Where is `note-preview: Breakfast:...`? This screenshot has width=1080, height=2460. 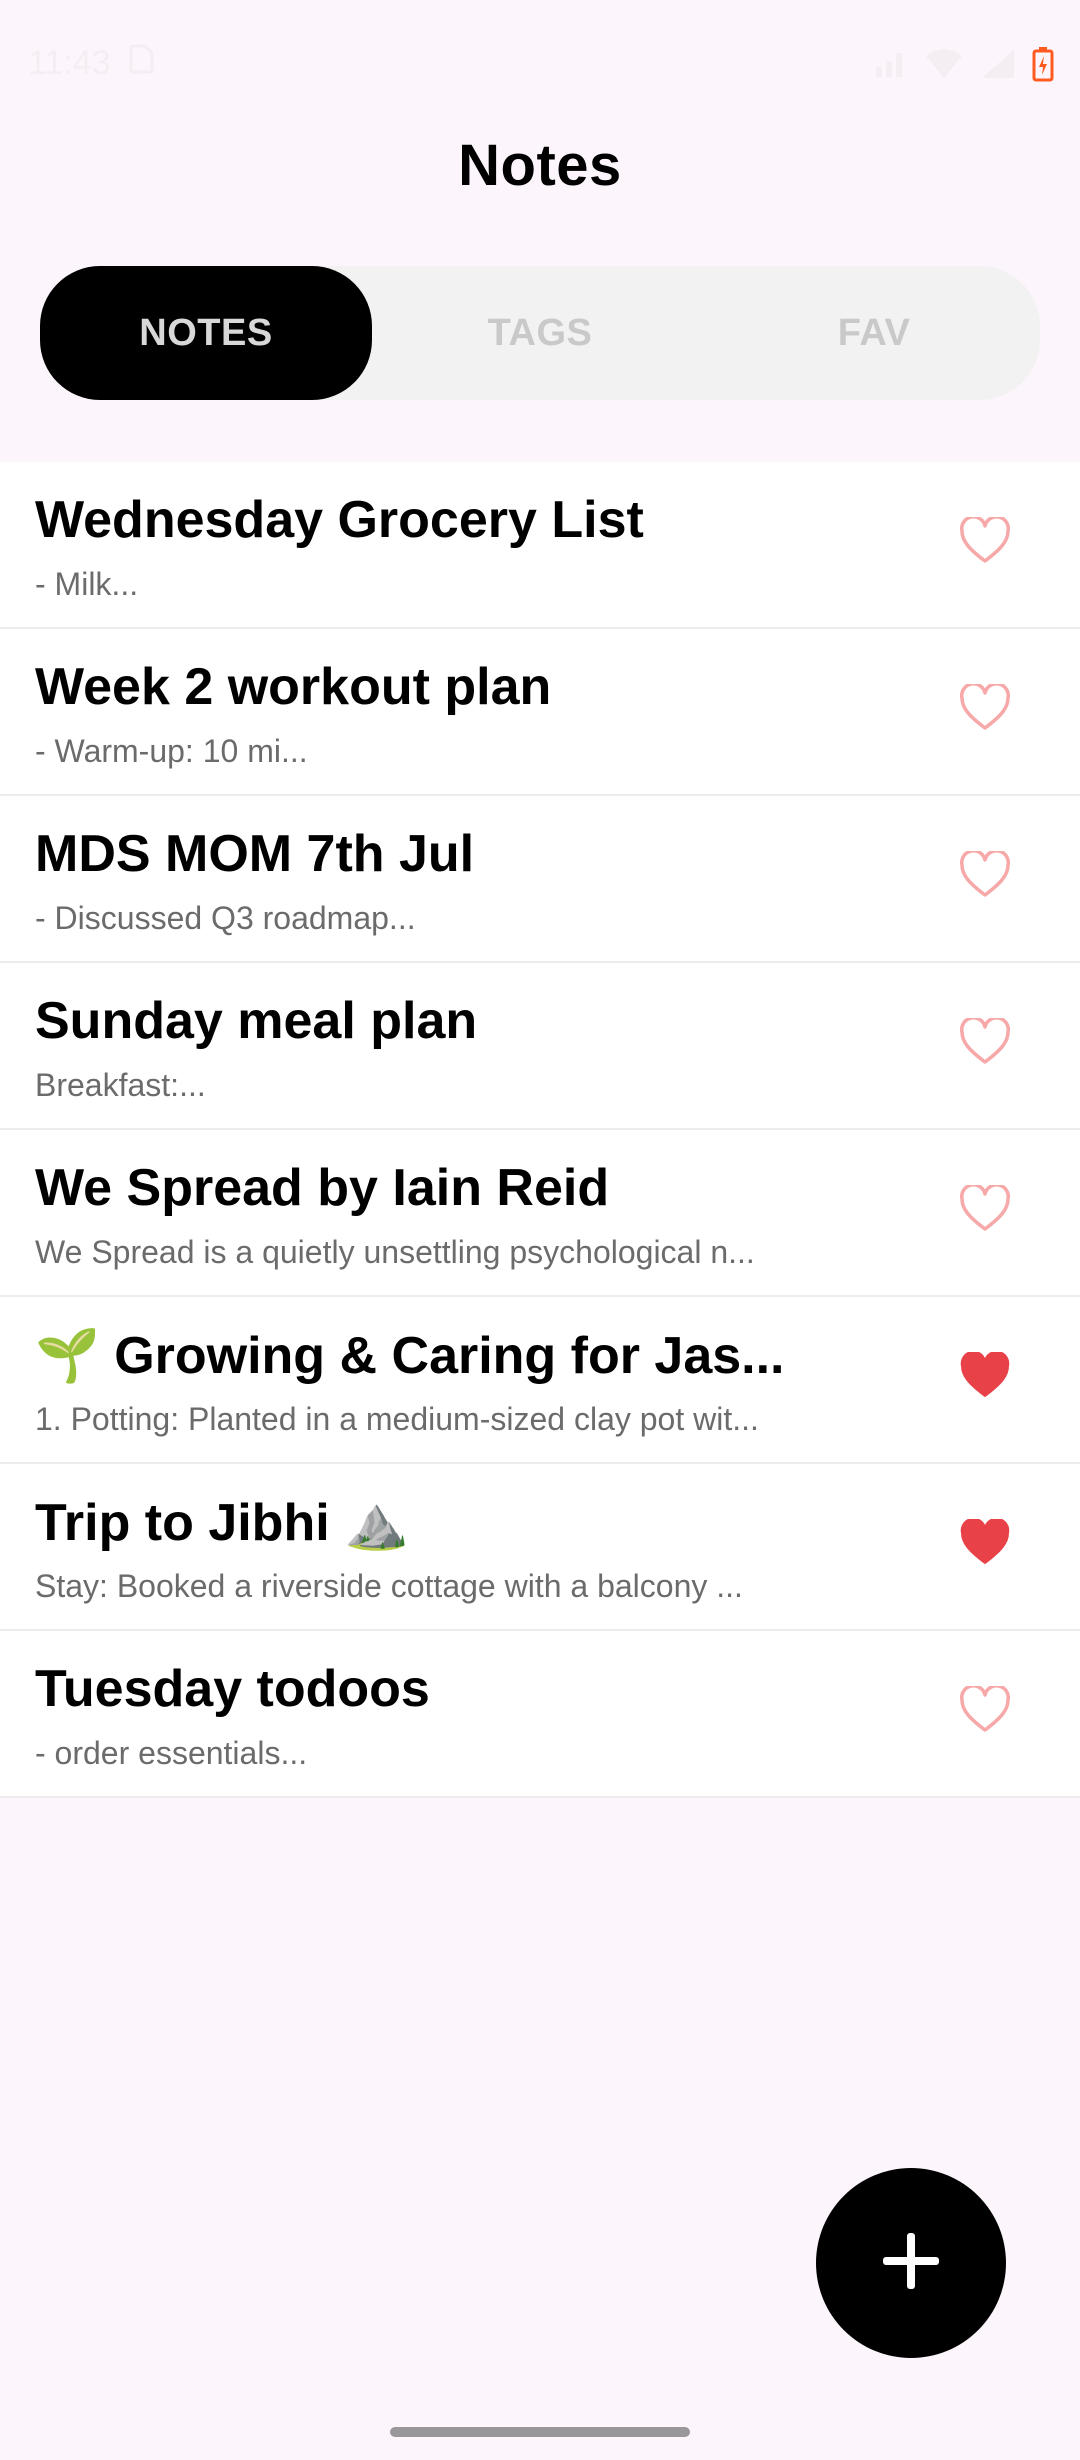
note-preview: Breakfast:... is located at coordinates (120, 1085).